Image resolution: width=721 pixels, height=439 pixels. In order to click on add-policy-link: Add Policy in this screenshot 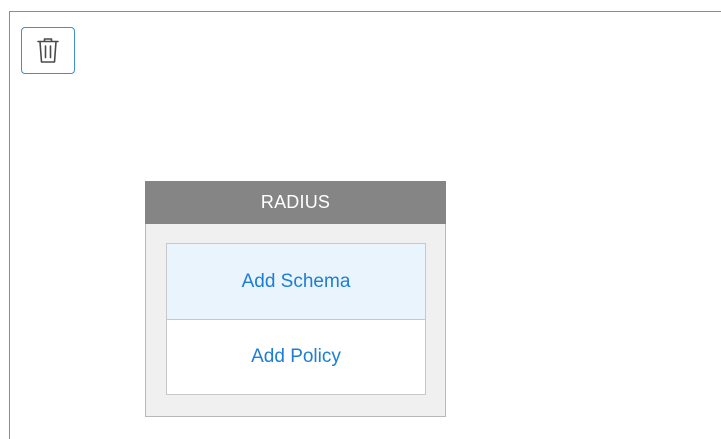, I will do `click(296, 357)`.